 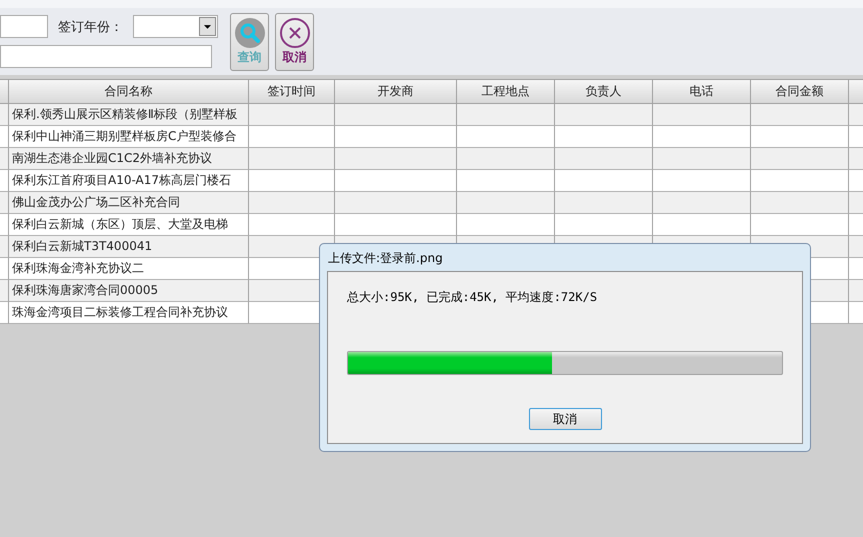 I want to click on dialog-title: 上传文件:登录前.png, so click(x=385, y=257).